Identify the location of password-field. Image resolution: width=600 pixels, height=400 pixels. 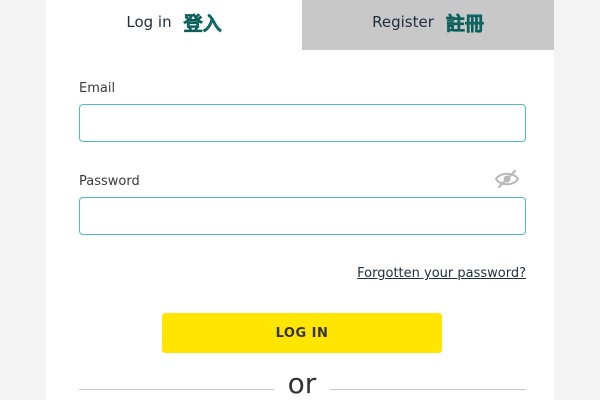
(302, 216).